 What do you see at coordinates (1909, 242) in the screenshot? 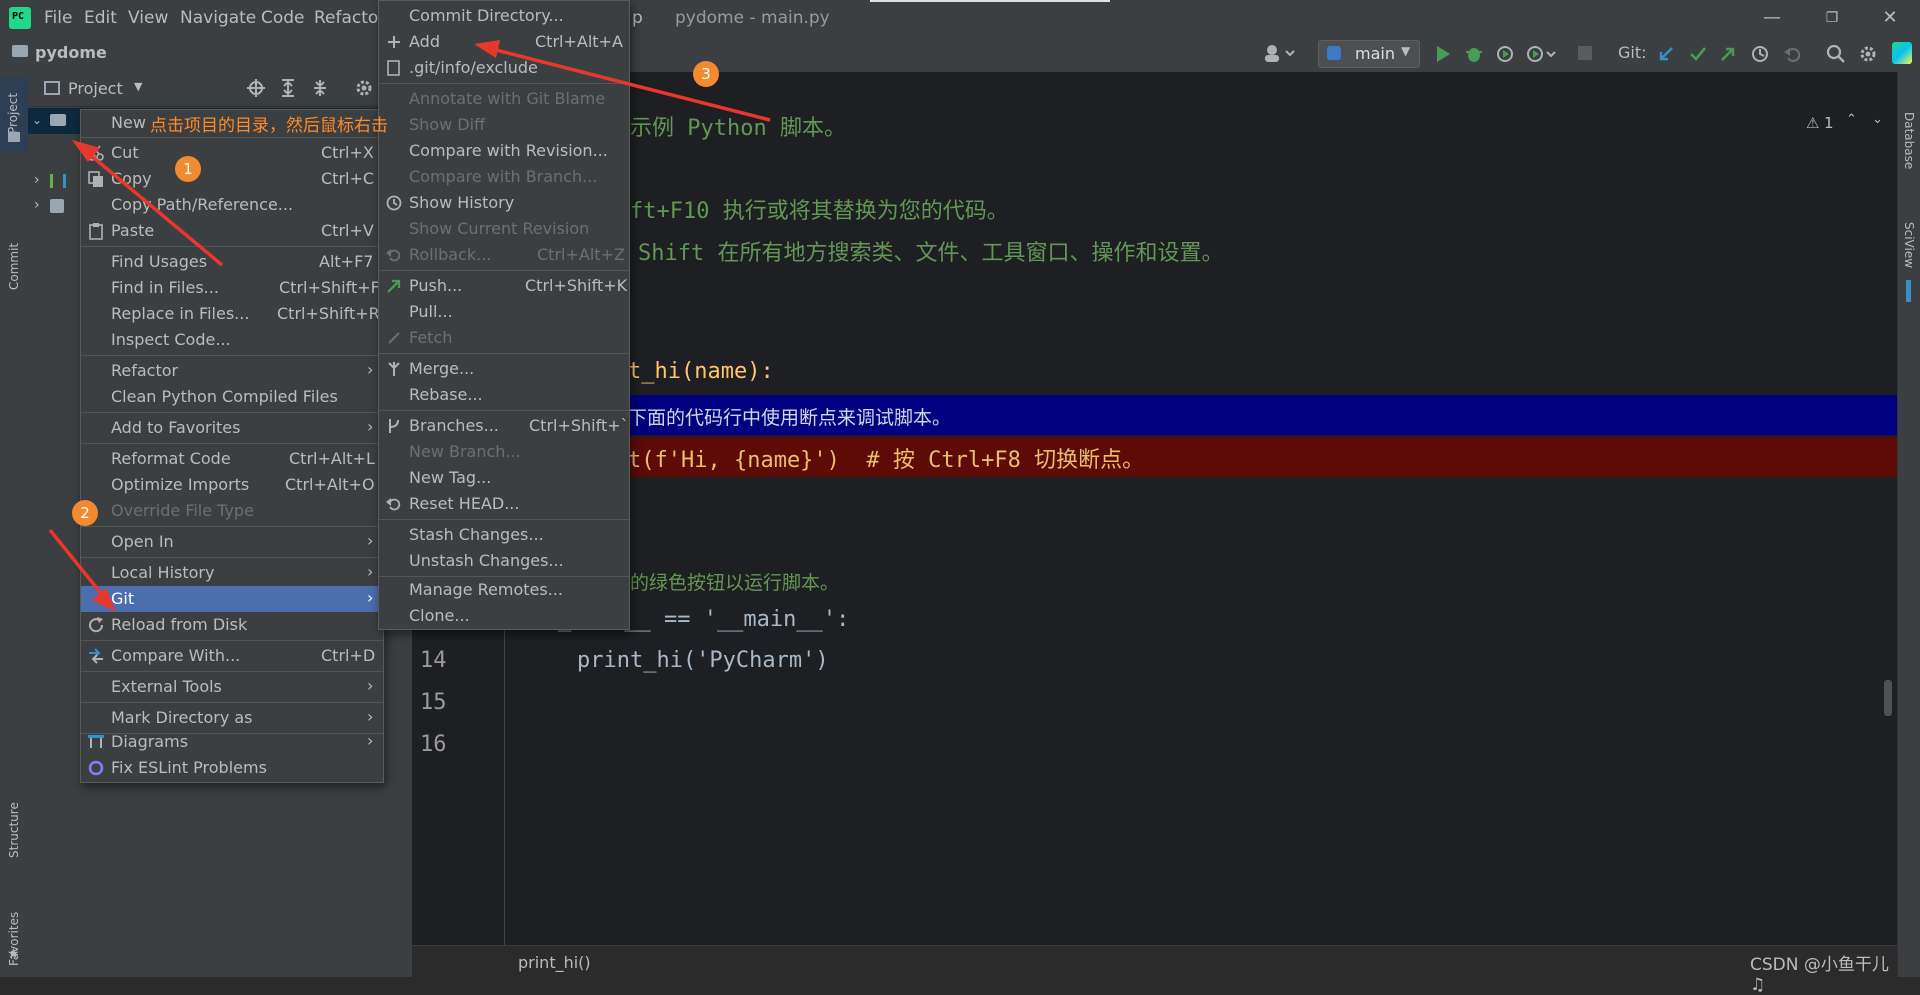
I see `sciview-tool-tab: SciView` at bounding box center [1909, 242].